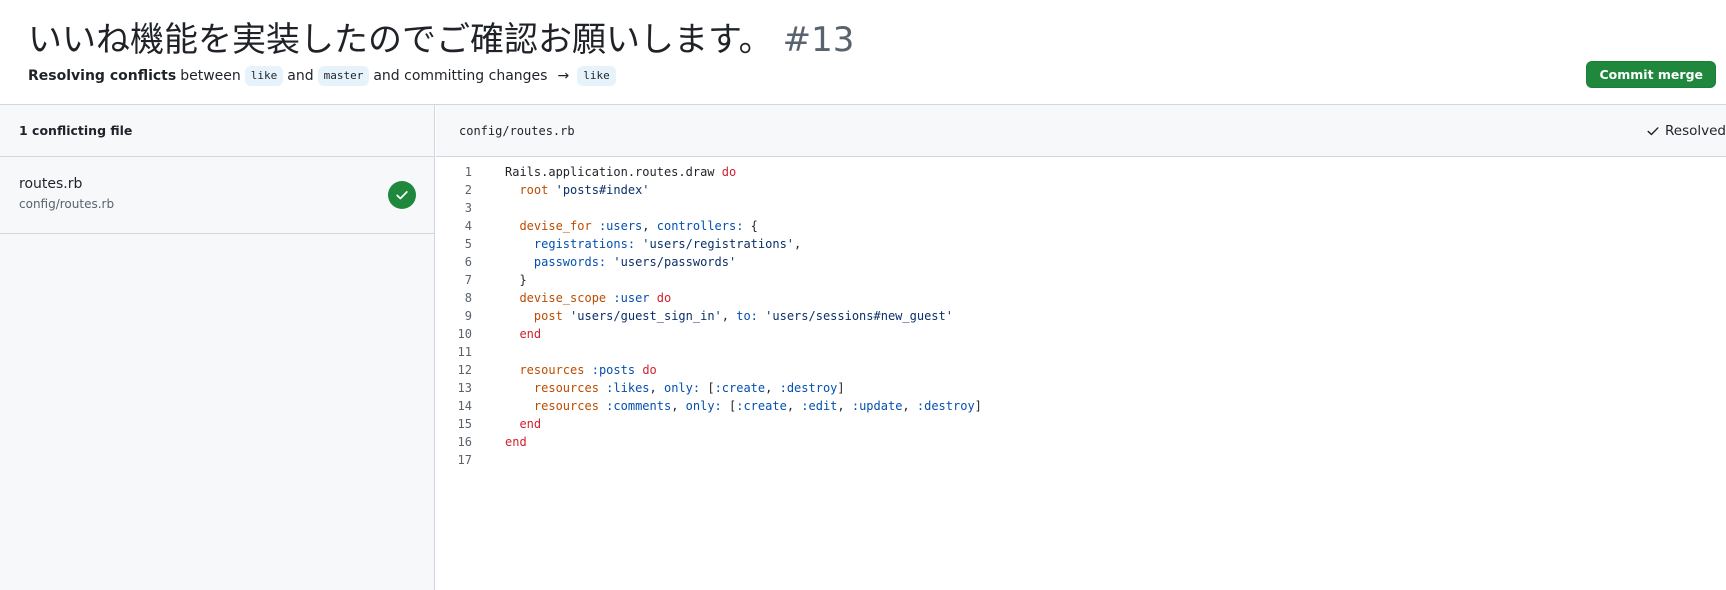 Image resolution: width=1726 pixels, height=590 pixels. What do you see at coordinates (102, 76) in the screenshot?
I see `subtitle-strong: Resolving conflicts` at bounding box center [102, 76].